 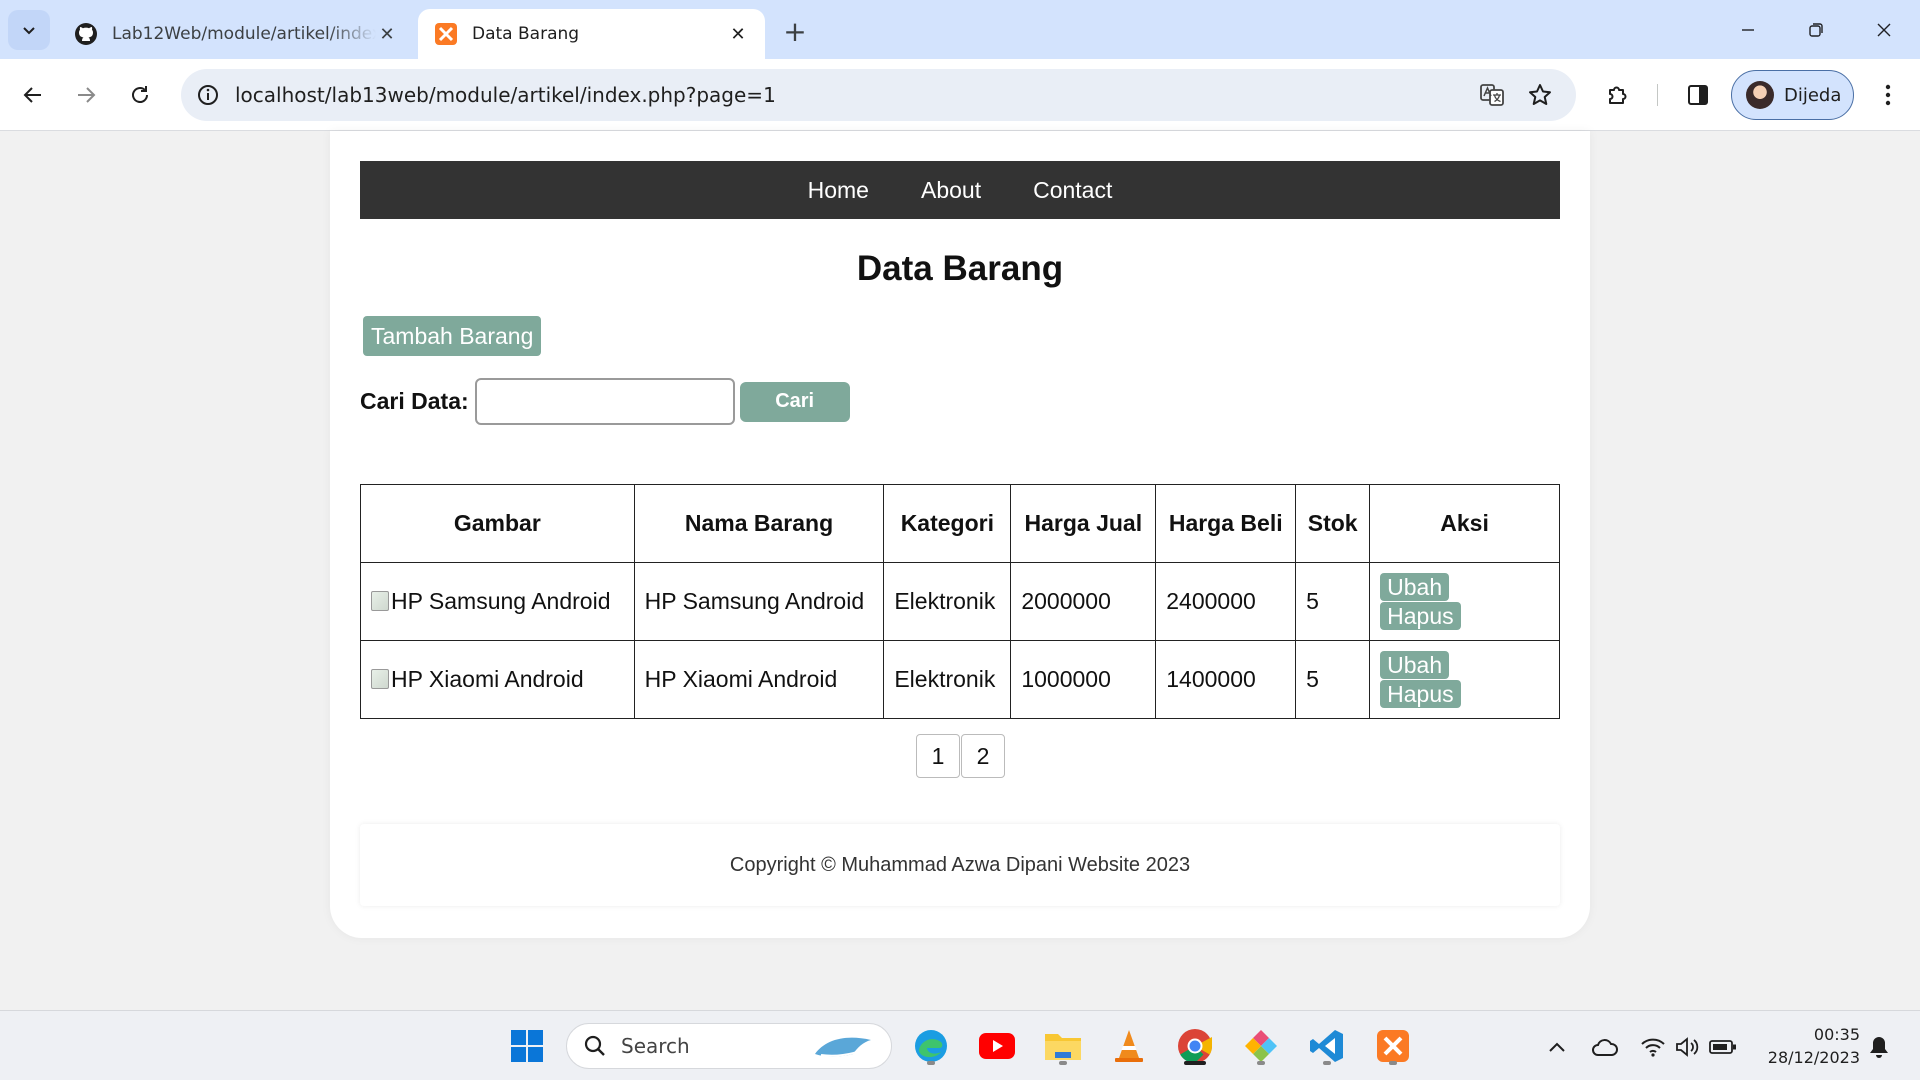 I want to click on show-hidden-icons-button, so click(x=1557, y=1047).